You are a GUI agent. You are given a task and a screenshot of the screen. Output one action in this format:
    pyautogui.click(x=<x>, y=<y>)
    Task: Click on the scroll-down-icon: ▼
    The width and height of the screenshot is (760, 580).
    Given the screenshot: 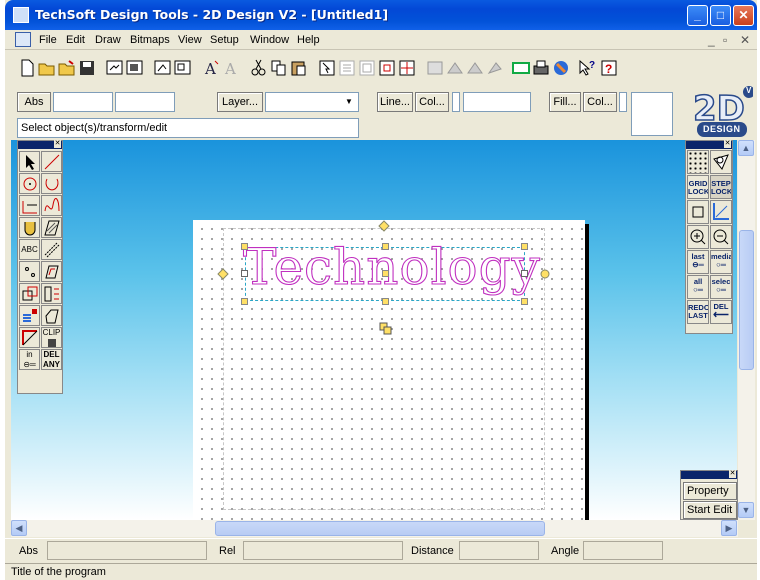 What is the action you would take?
    pyautogui.click(x=746, y=510)
    